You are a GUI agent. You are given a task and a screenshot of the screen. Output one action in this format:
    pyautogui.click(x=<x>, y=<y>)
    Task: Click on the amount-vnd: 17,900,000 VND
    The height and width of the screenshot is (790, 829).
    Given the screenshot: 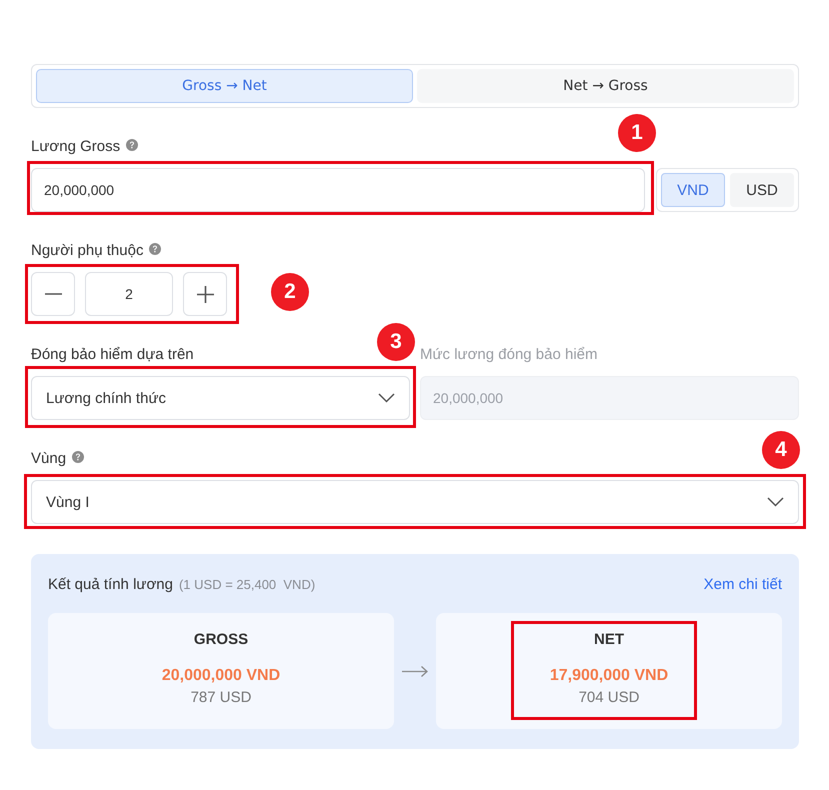 What is the action you would take?
    pyautogui.click(x=609, y=676)
    